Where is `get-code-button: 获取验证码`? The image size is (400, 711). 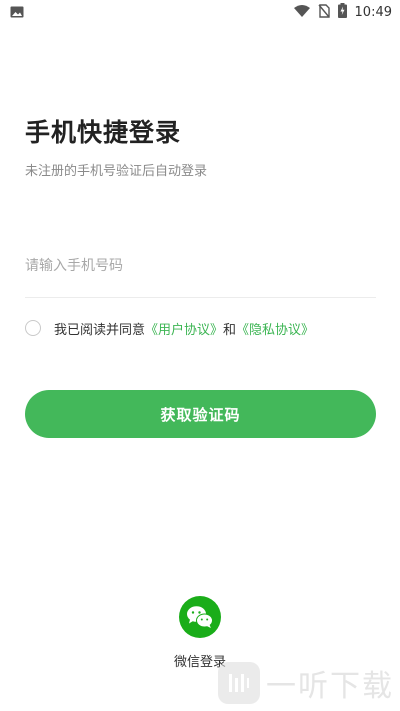
get-code-button: 获取验证码 is located at coordinates (200, 414).